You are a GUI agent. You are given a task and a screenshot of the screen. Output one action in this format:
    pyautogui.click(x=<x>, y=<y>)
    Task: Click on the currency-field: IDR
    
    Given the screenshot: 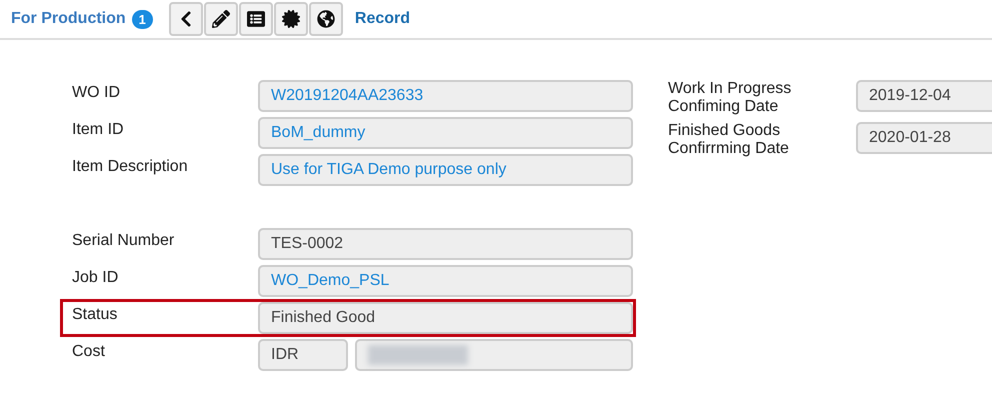 What is the action you would take?
    pyautogui.click(x=303, y=355)
    